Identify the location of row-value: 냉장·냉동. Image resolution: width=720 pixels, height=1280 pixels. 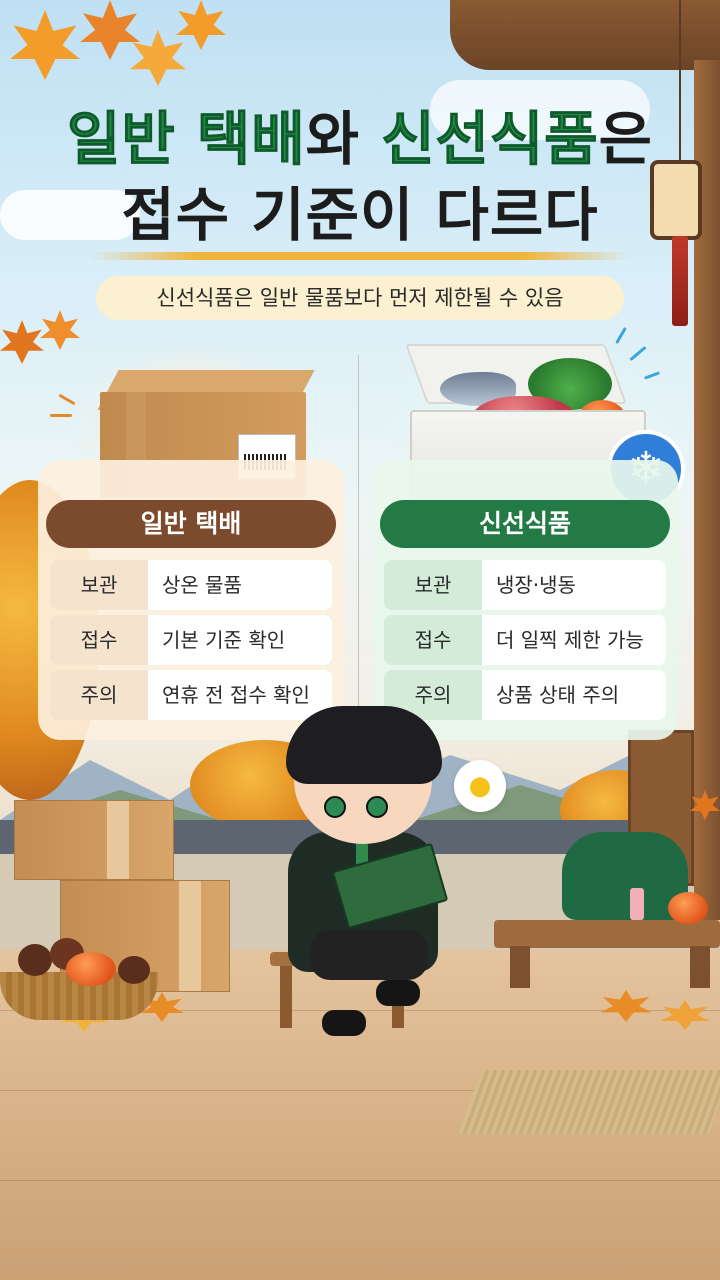
(536, 585).